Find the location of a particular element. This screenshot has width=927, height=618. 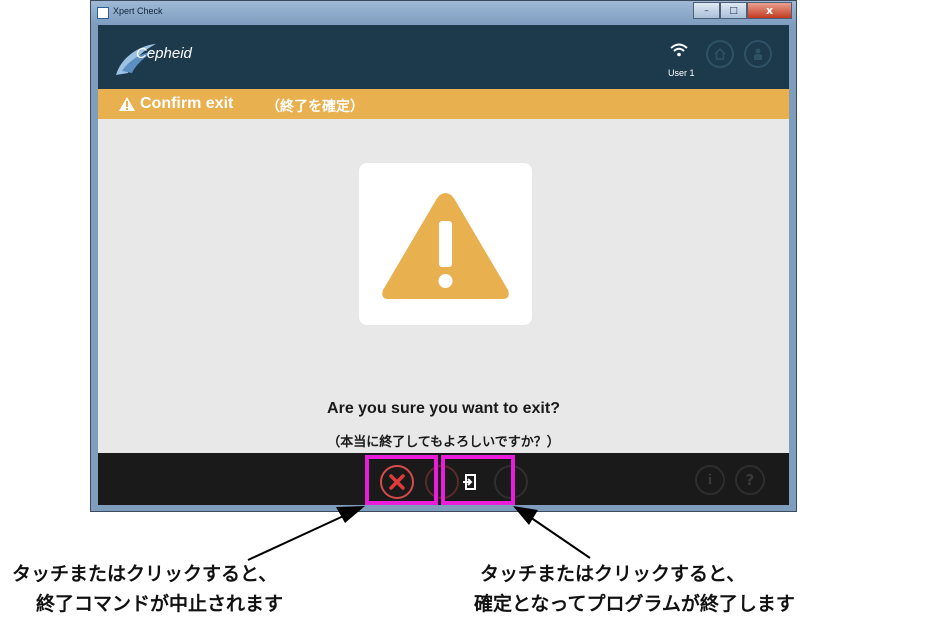

warning-icon is located at coordinates (127, 104).